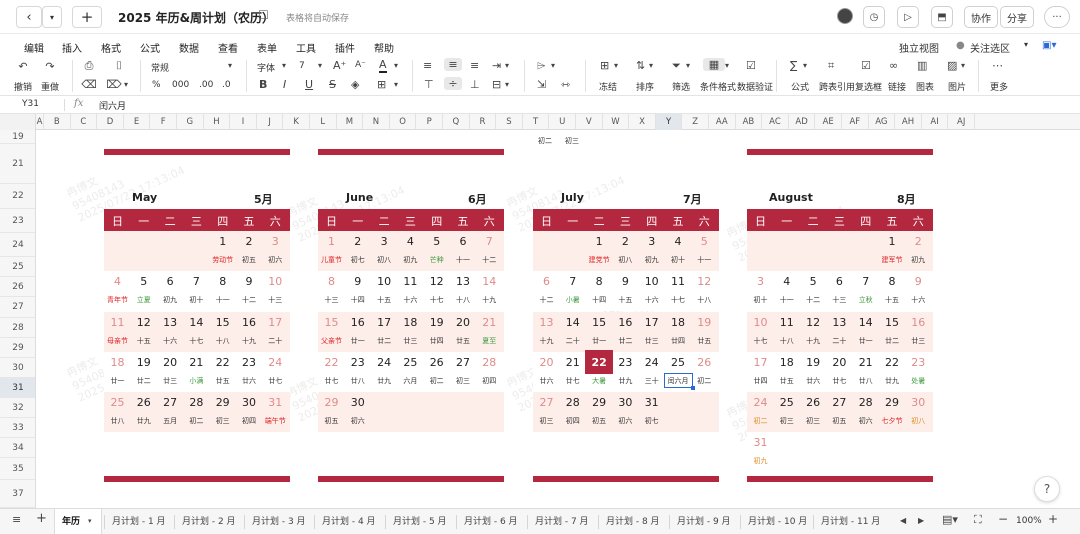  Describe the element at coordinates (437, 322) in the screenshot. I see `calendar-day: 19` at that location.